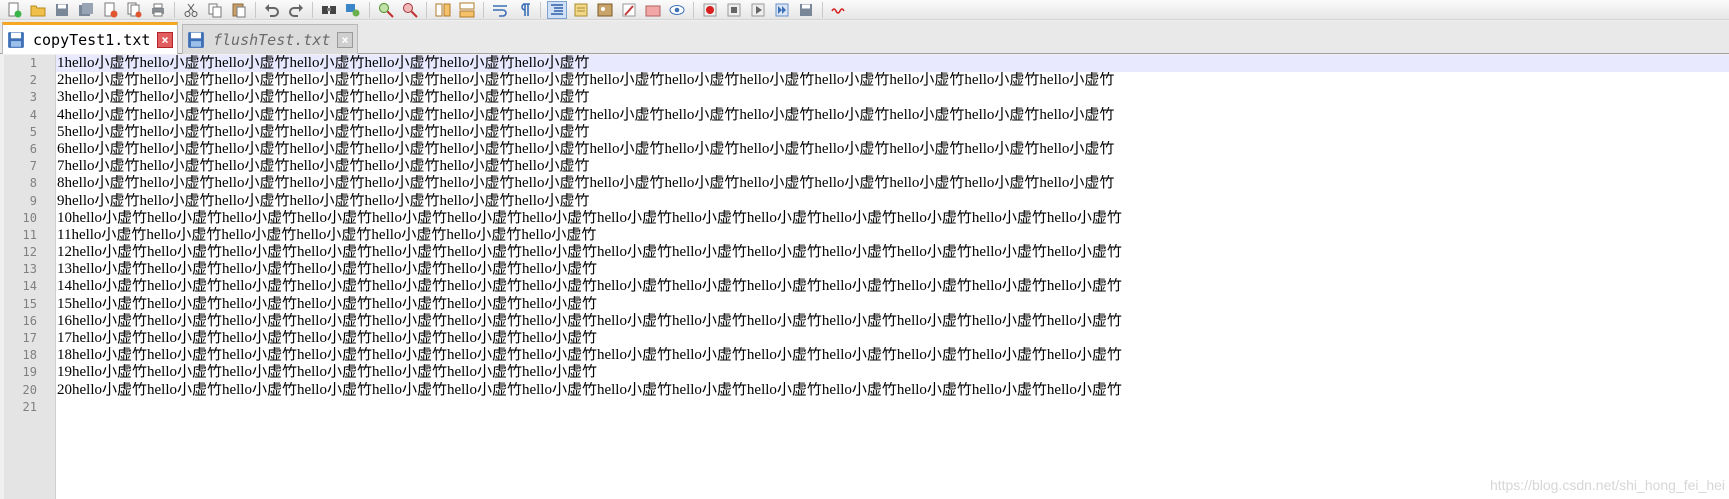 This screenshot has width=1729, height=499. I want to click on line-number-gutter: 1 2 3 4 5 6 7 8 9 10 11 12 13 14 15 16 17 18 19 20 21, so click(30, 277).